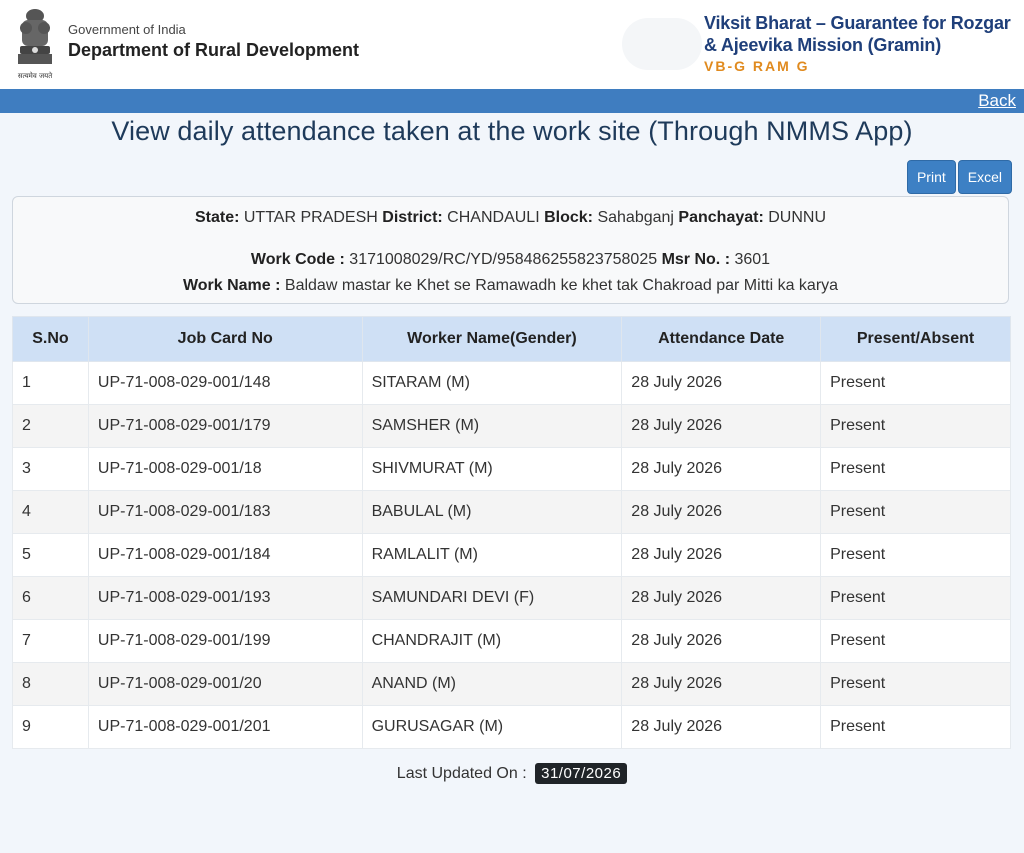 This screenshot has height=853, width=1024. I want to click on header-present-absent: Present/Absent, so click(915, 339).